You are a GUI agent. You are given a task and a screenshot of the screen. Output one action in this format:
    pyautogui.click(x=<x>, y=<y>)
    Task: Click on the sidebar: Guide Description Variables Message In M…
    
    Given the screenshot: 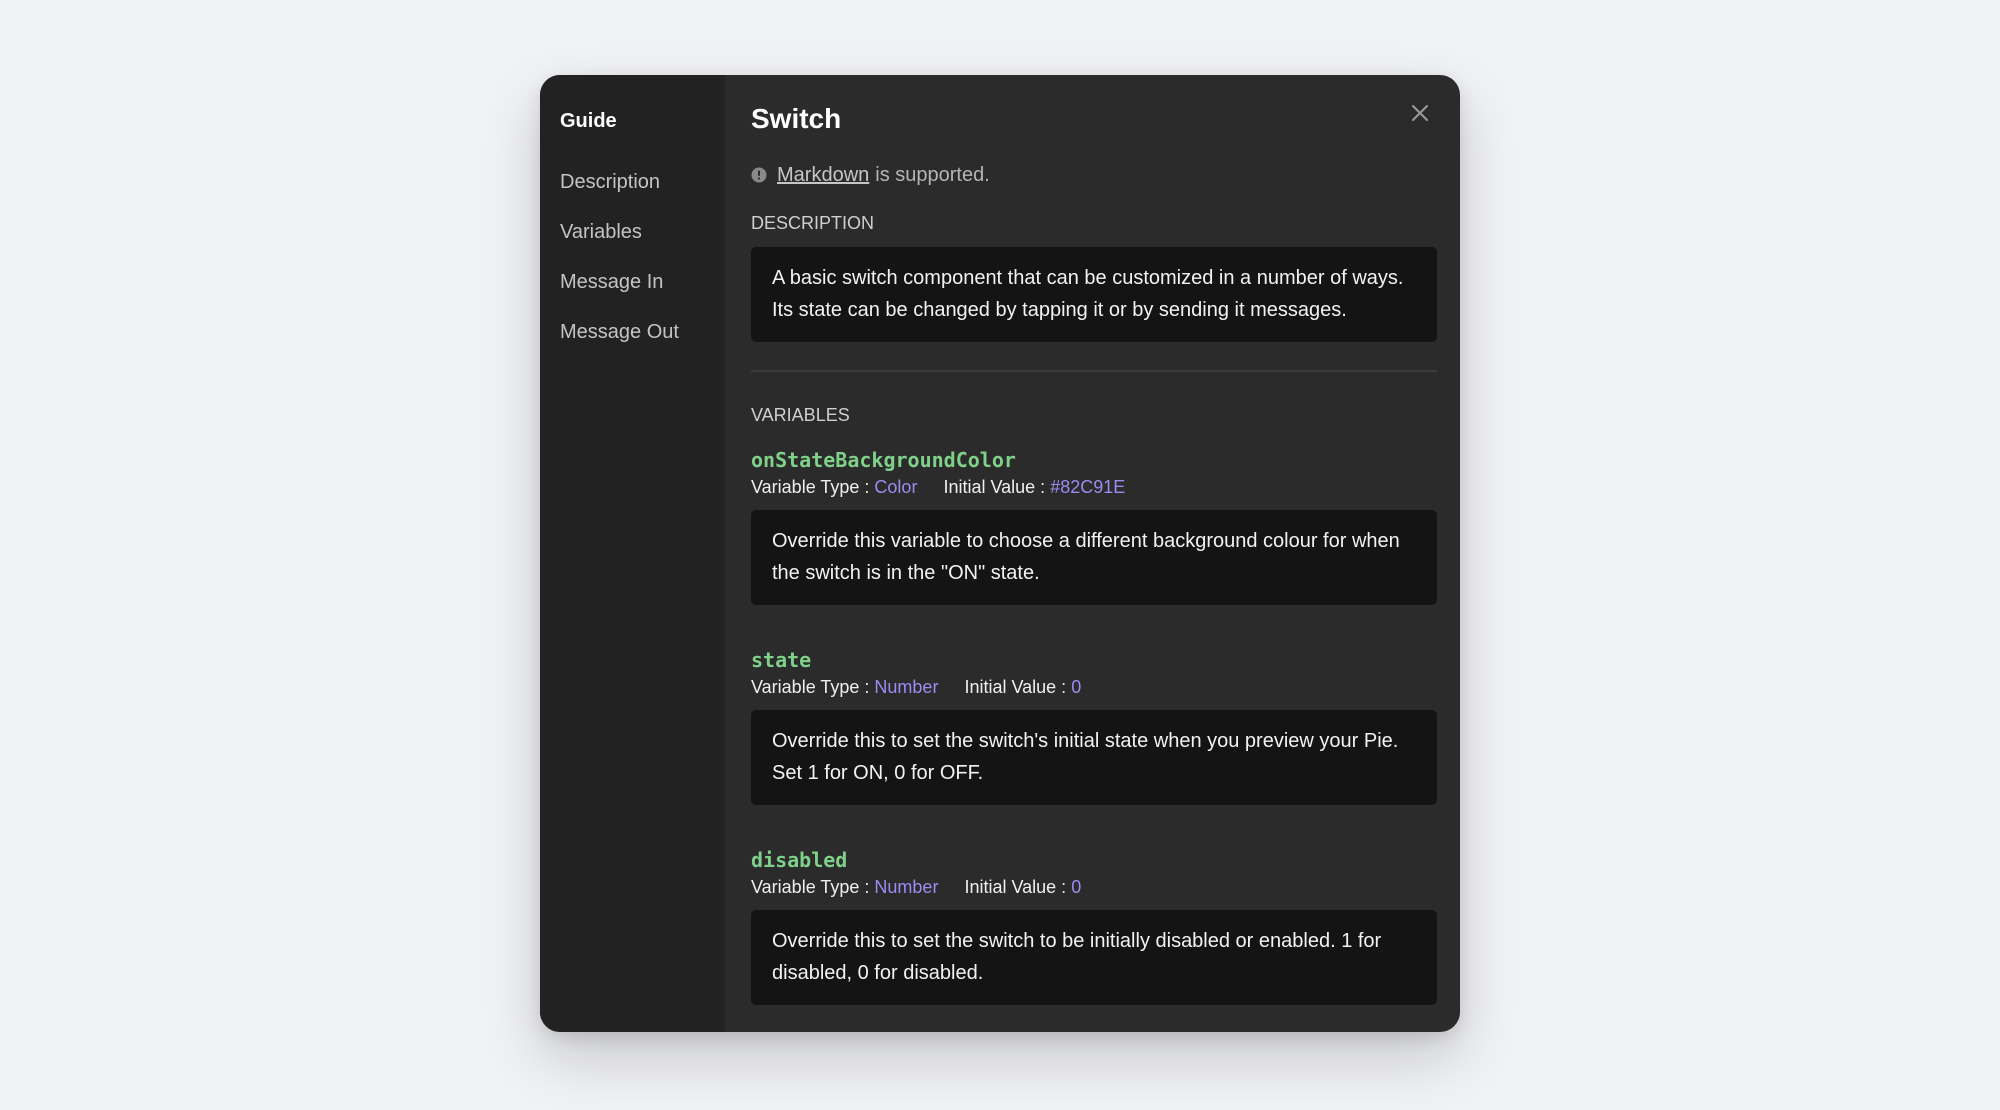 What is the action you would take?
    pyautogui.click(x=632, y=553)
    